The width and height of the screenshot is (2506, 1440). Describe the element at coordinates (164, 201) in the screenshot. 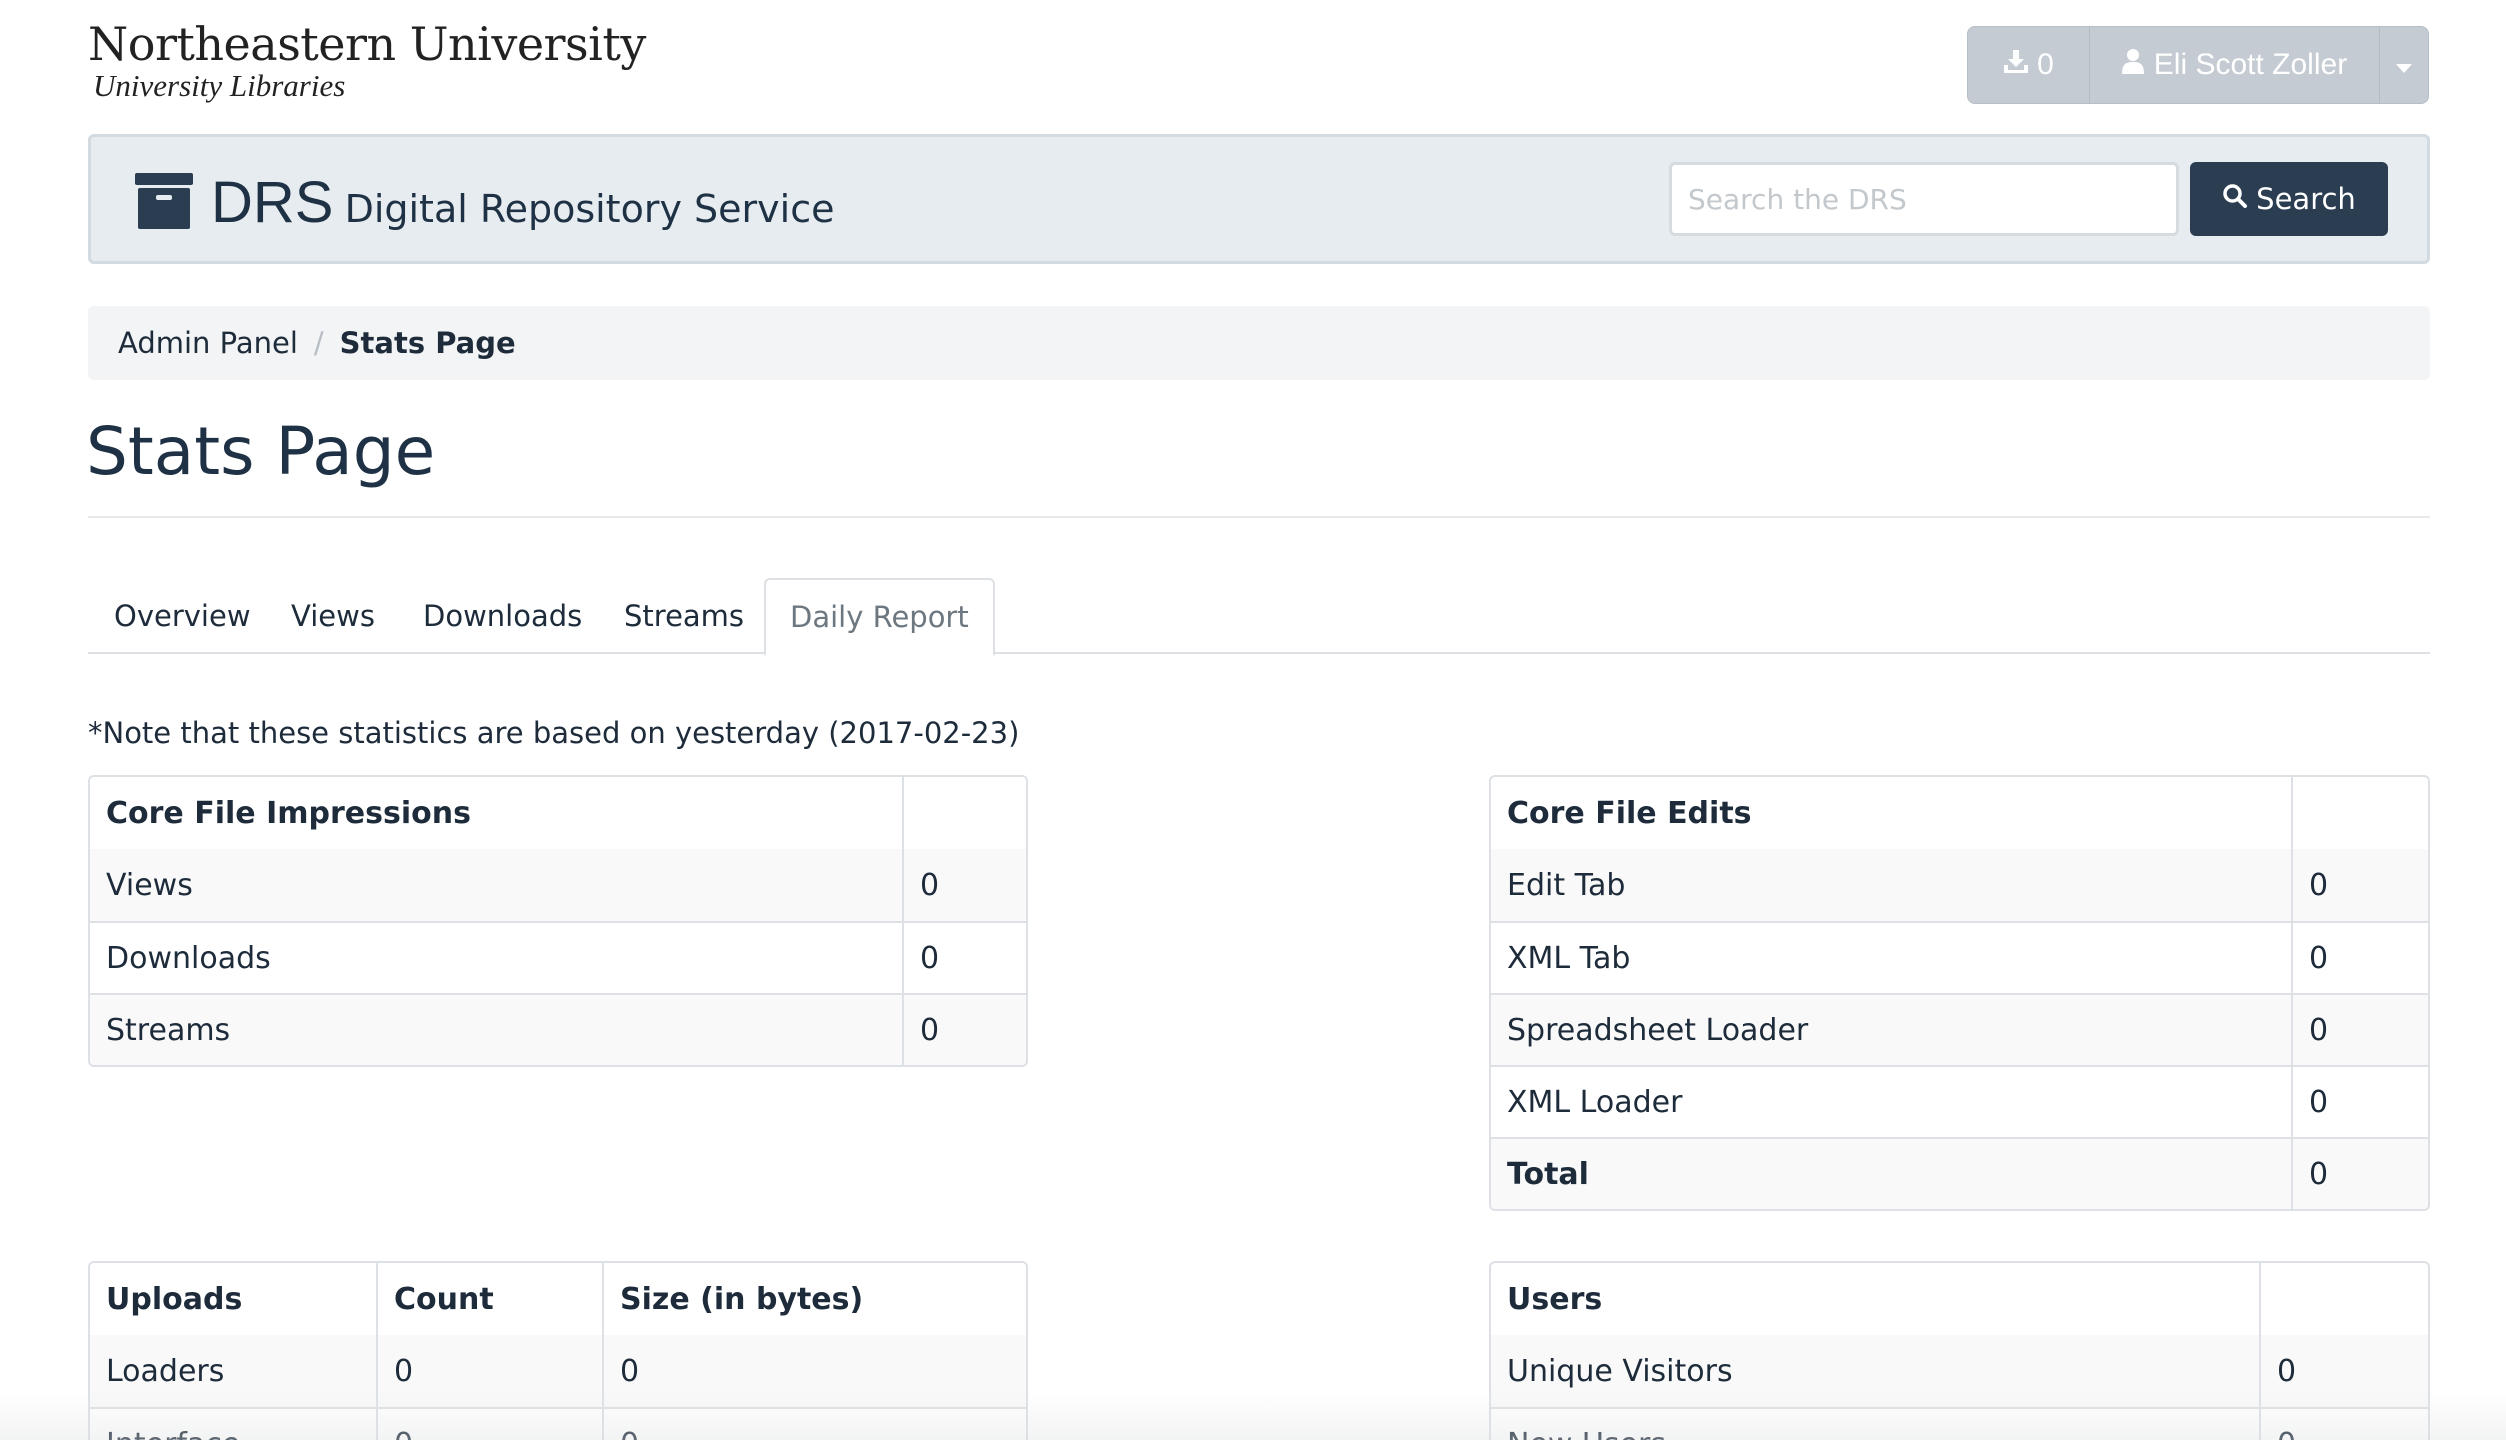

I see `archive-box-icon` at that location.